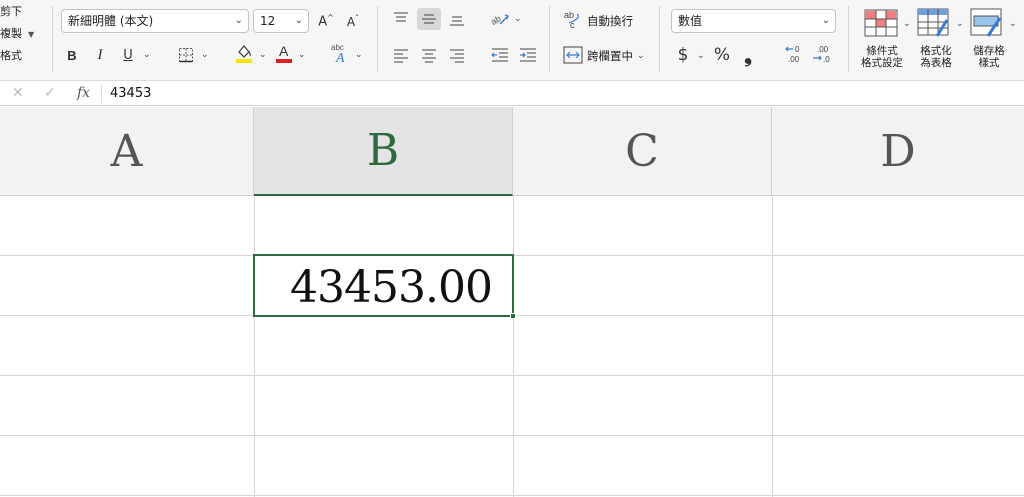 The image size is (1024, 497). What do you see at coordinates (989, 51) in the screenshot?
I see `label-line: 儲存格` at bounding box center [989, 51].